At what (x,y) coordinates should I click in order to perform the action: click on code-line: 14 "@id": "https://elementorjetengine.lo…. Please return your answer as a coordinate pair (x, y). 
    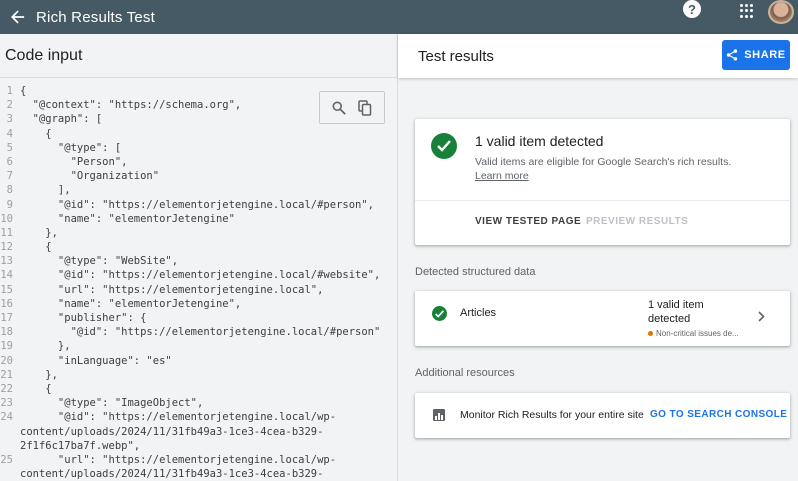
    Looking at the image, I should click on (198, 275).